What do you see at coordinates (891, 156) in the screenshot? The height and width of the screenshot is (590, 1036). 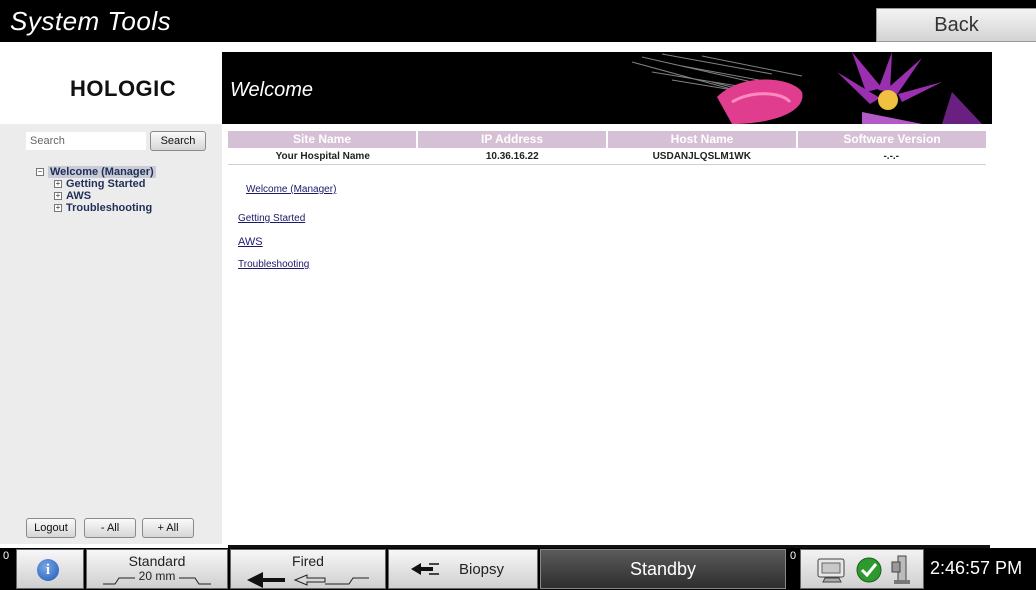 I see `software-version-cell: -.-.-` at bounding box center [891, 156].